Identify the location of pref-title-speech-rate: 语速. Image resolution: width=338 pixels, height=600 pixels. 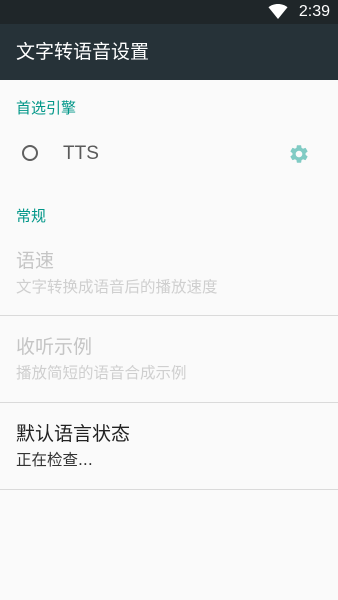
(35, 261).